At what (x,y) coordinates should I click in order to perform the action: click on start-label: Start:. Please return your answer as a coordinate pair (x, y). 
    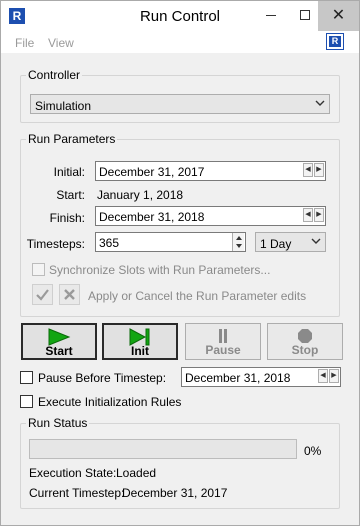
    Looking at the image, I should click on (70, 195).